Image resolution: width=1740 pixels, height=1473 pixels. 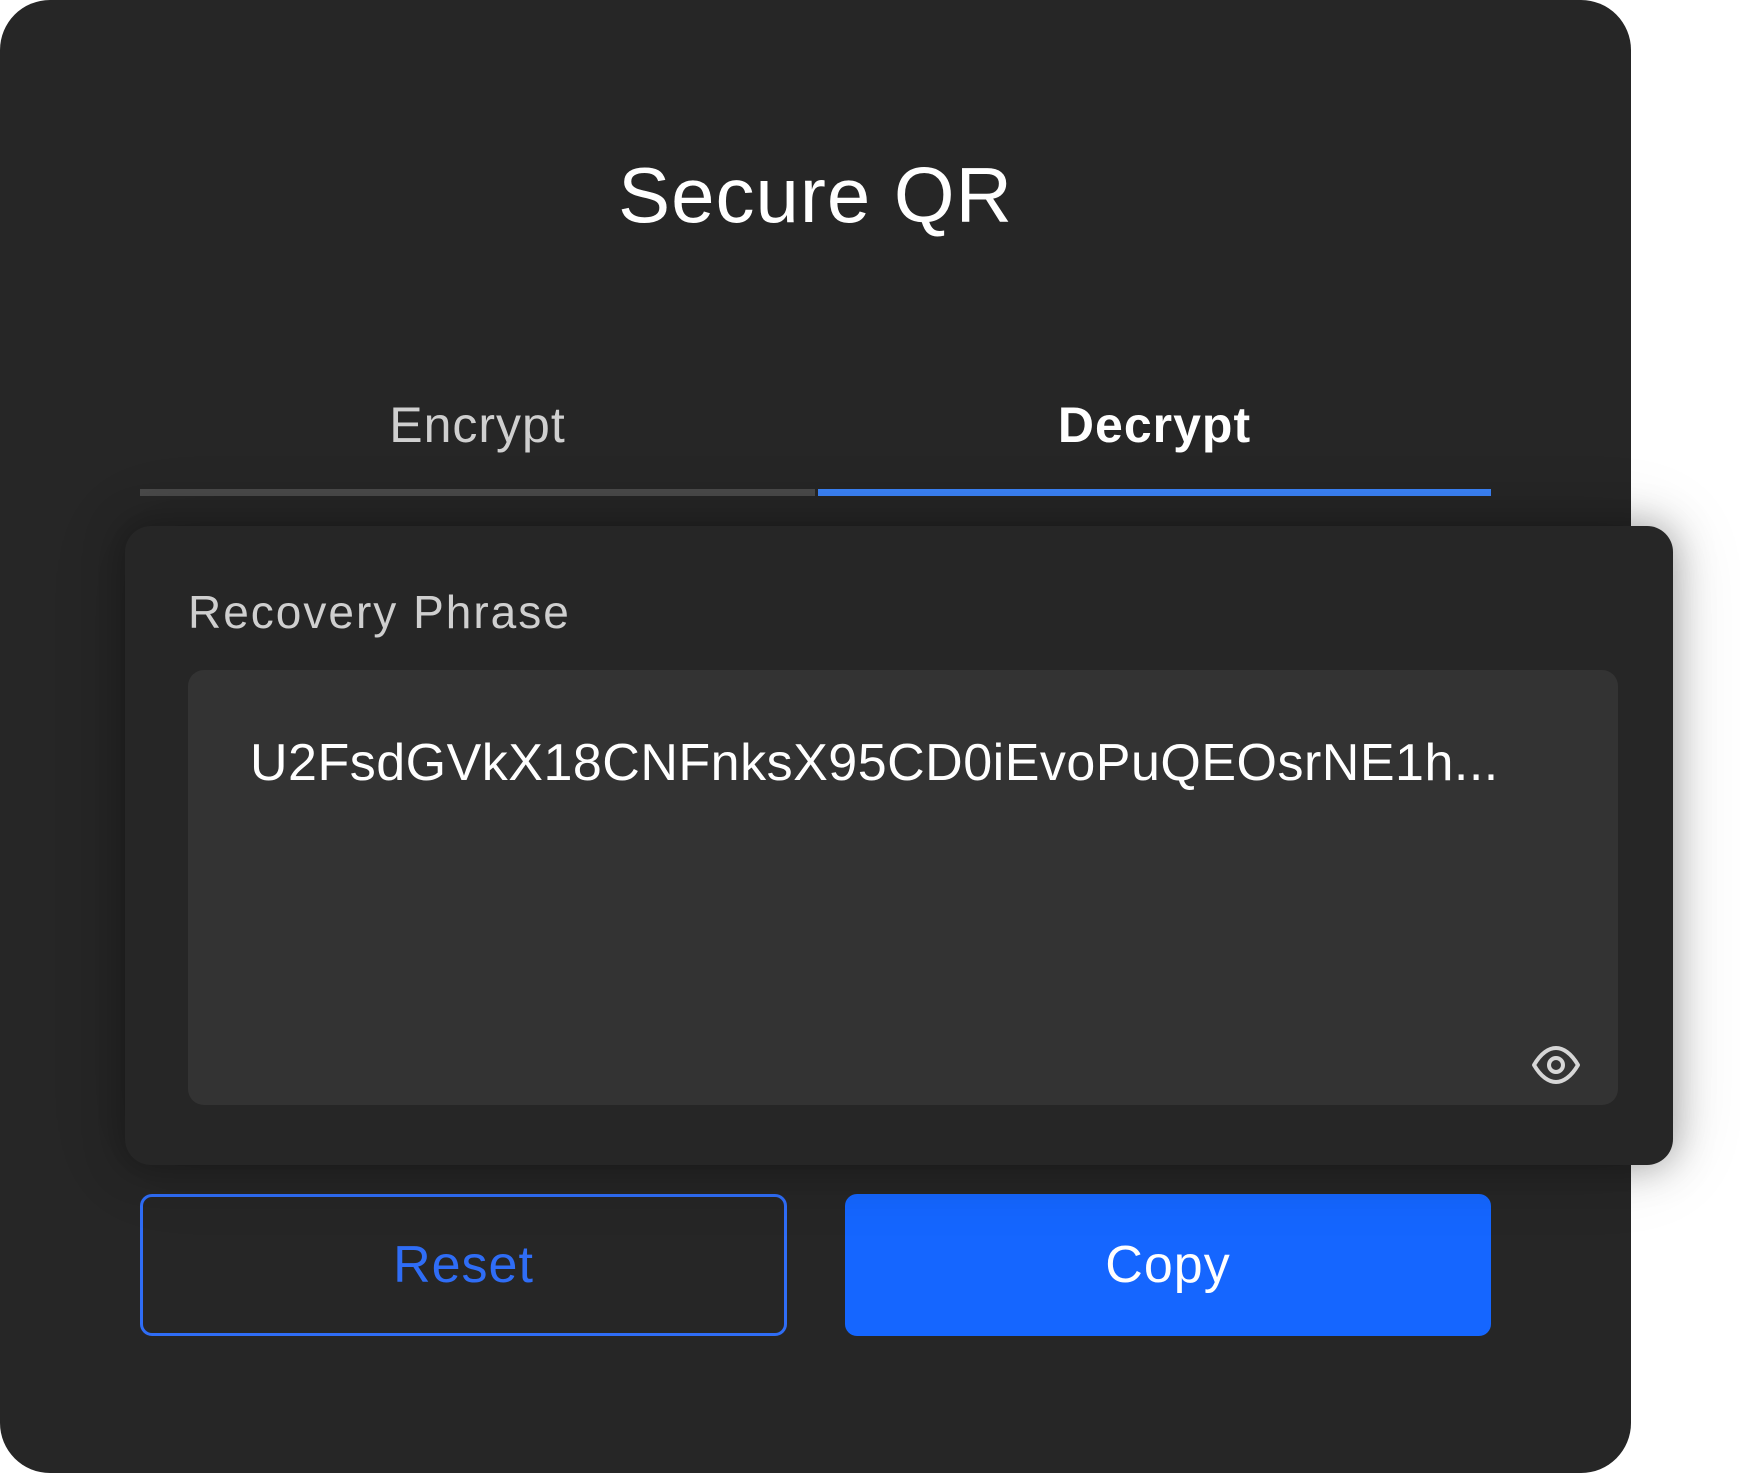 What do you see at coordinates (815, 438) in the screenshot?
I see `mode-tabs: Encrypt Decrypt` at bounding box center [815, 438].